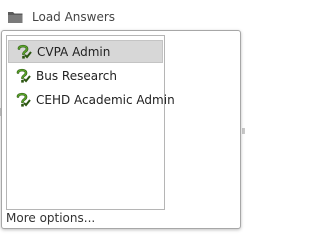 The height and width of the screenshot is (240, 320). I want to click on list-item-cehd-academic-admin: CEHD Academic Admin, so click(91, 99).